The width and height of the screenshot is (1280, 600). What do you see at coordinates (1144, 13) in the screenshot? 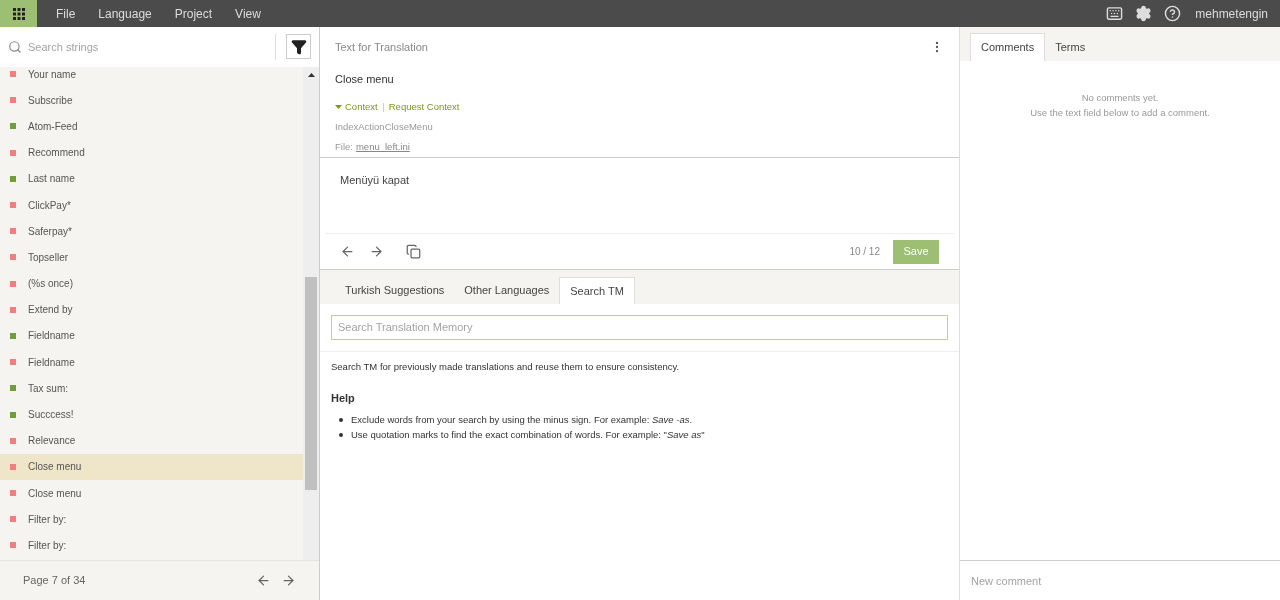
I see `settings-icon` at bounding box center [1144, 13].